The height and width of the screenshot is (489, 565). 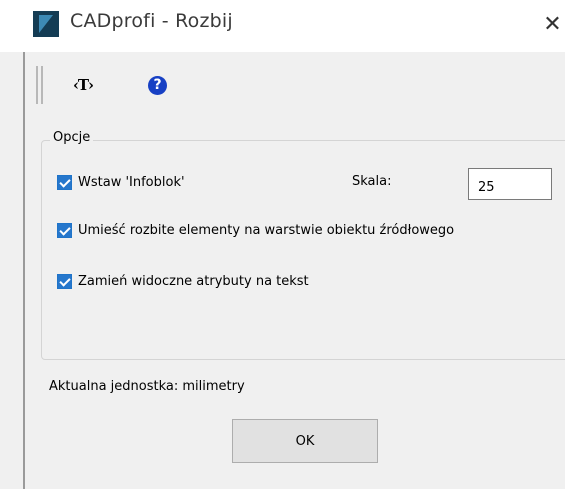 What do you see at coordinates (305, 441) in the screenshot?
I see `ok-button: OK` at bounding box center [305, 441].